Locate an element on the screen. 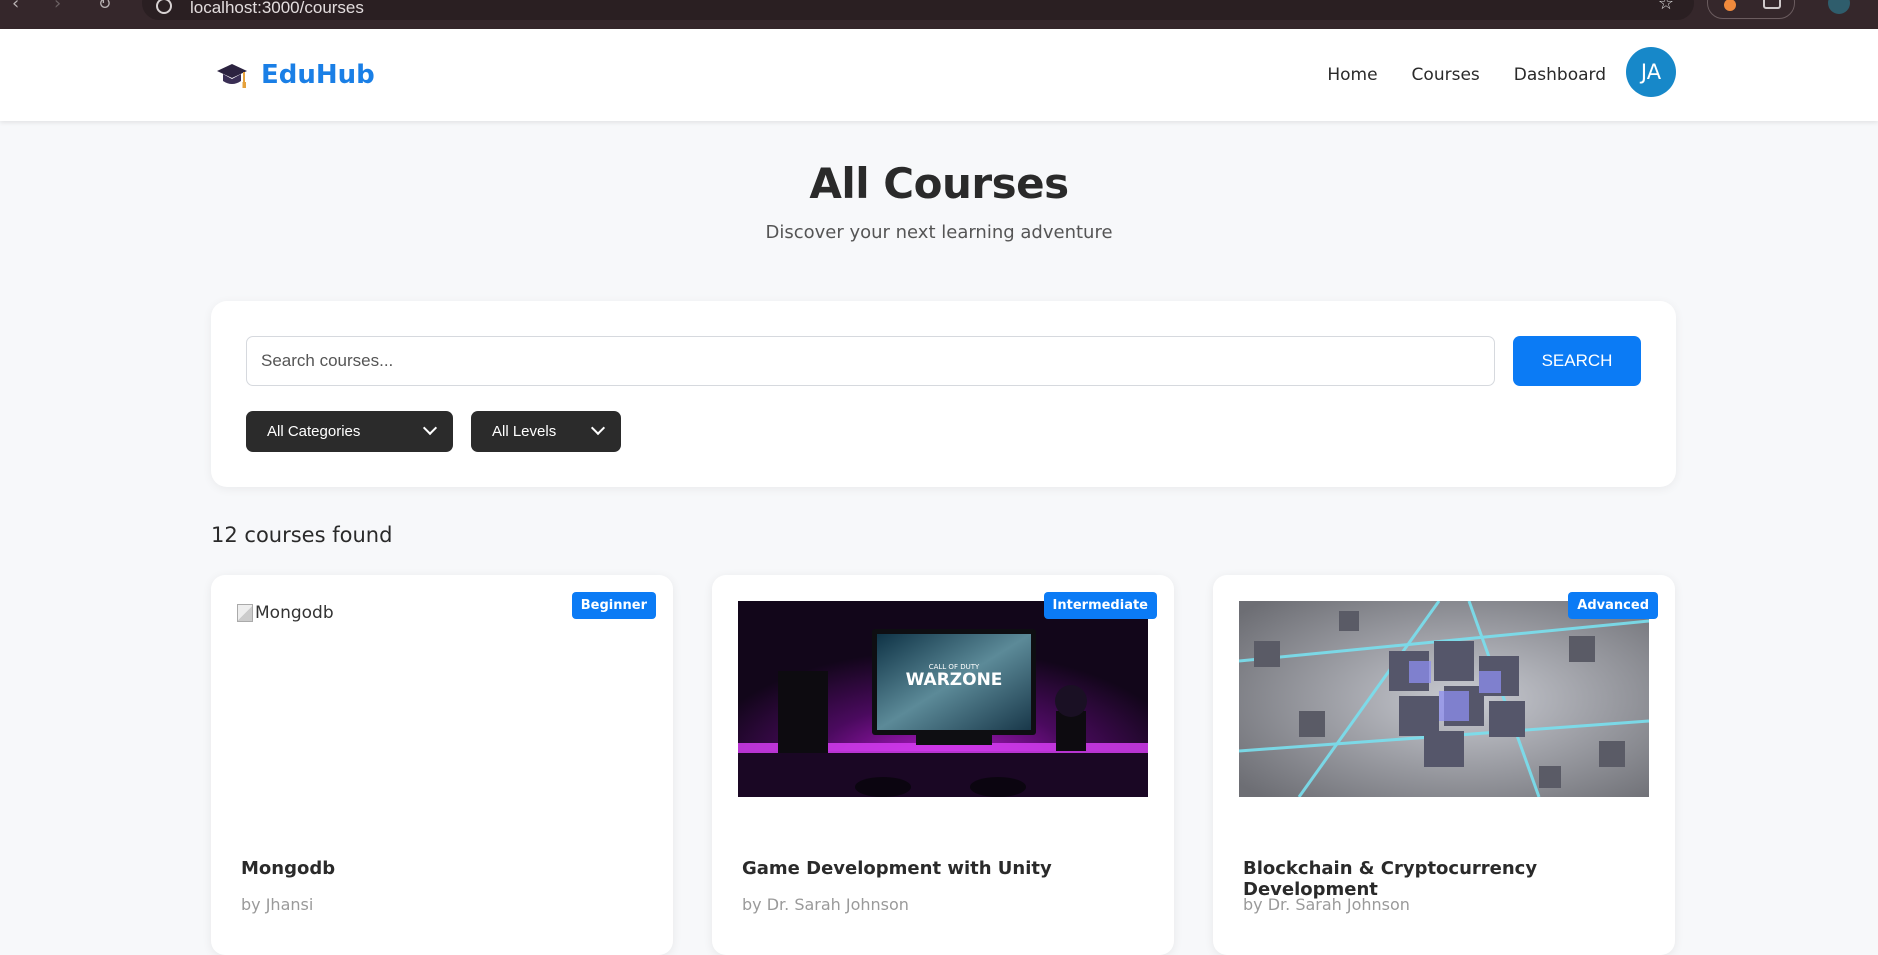 This screenshot has height=955, width=1878. category-filter-label: All Categories is located at coordinates (314, 431).